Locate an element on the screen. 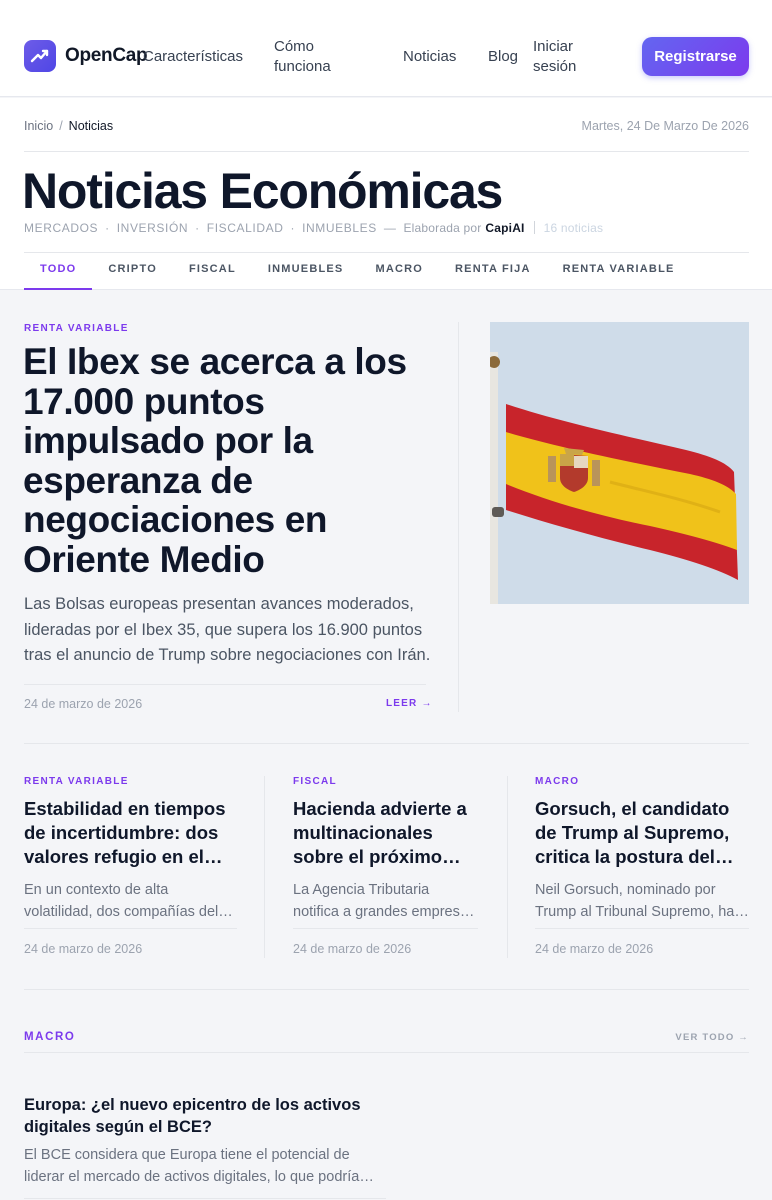 The image size is (772, 1200). card-category: FISCAL is located at coordinates (385, 781).